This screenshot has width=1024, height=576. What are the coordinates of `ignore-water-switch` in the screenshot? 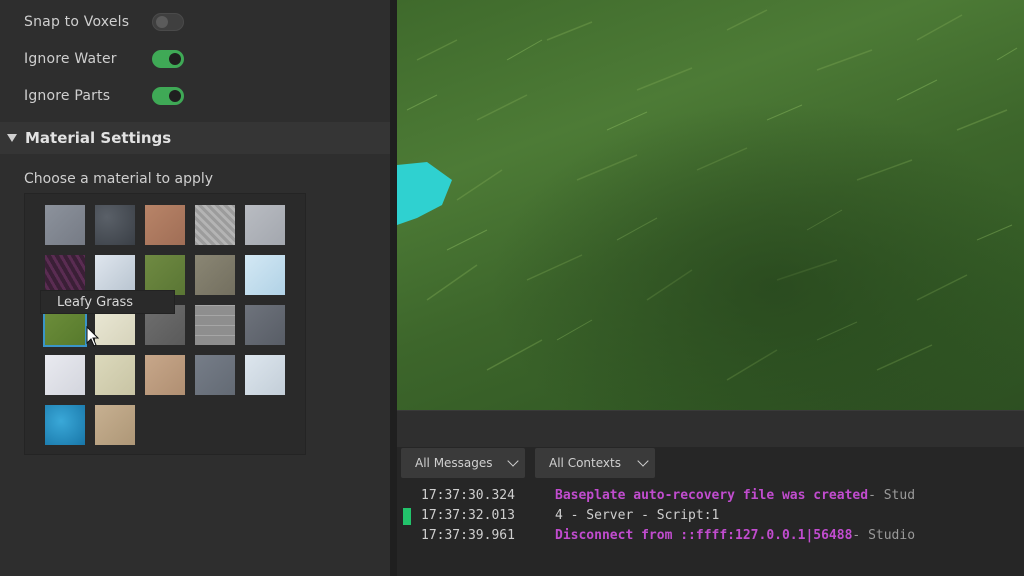 It's located at (168, 59).